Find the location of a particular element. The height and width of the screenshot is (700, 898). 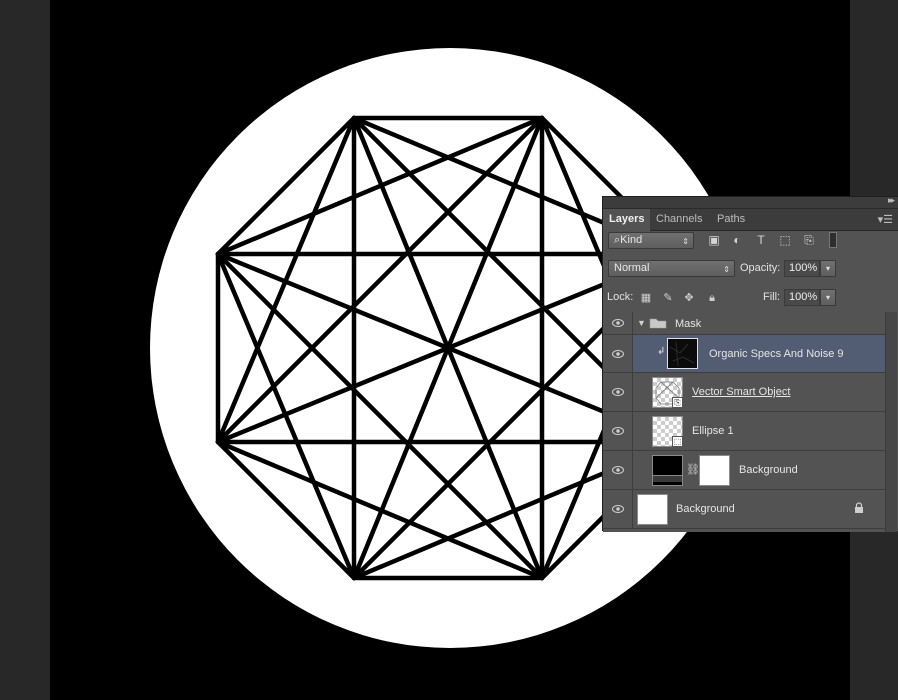

filter-kind-label: Kind is located at coordinates (631, 240).